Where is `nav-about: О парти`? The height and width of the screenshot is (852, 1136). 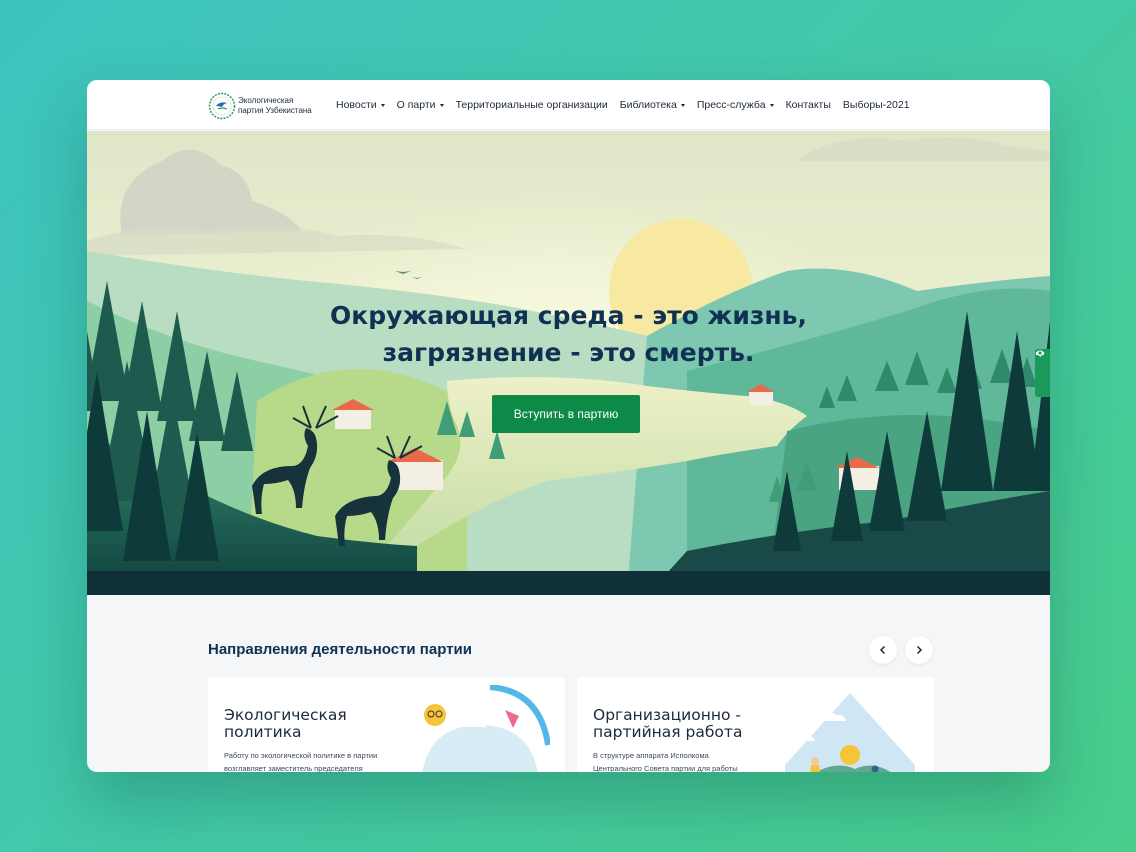
nav-about: О парти is located at coordinates (420, 105).